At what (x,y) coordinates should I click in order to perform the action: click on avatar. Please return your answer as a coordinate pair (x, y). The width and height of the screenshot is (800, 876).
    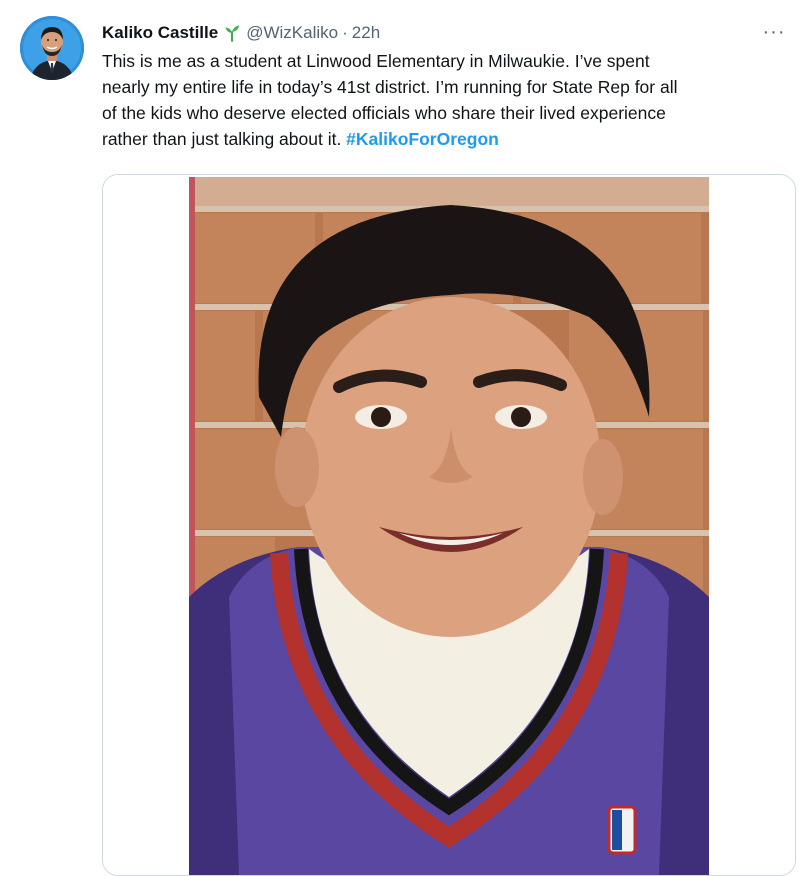
    Looking at the image, I should click on (52, 48).